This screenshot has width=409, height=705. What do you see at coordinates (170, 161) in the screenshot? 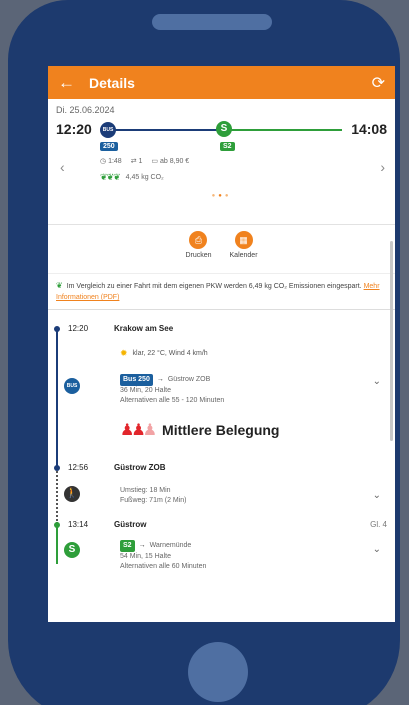
I see `price-stat: ▭ ab 8,90 €` at bounding box center [170, 161].